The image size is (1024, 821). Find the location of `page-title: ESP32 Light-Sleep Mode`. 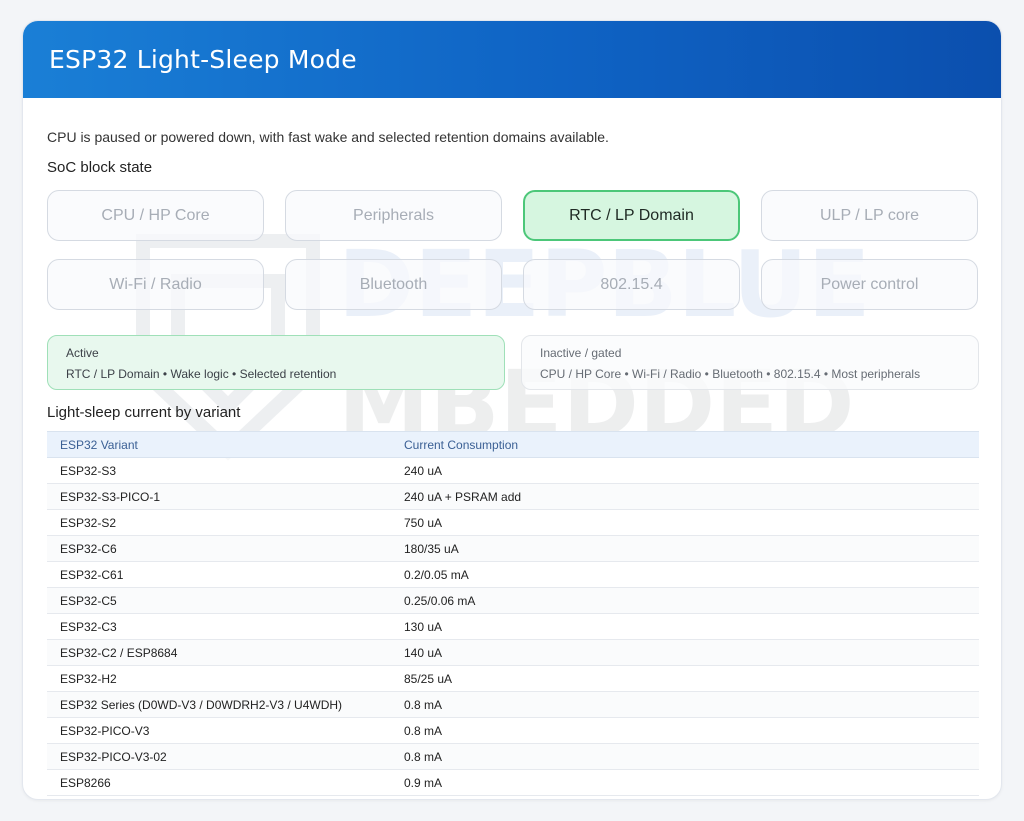

page-title: ESP32 Light-Sleep Mode is located at coordinates (203, 59).